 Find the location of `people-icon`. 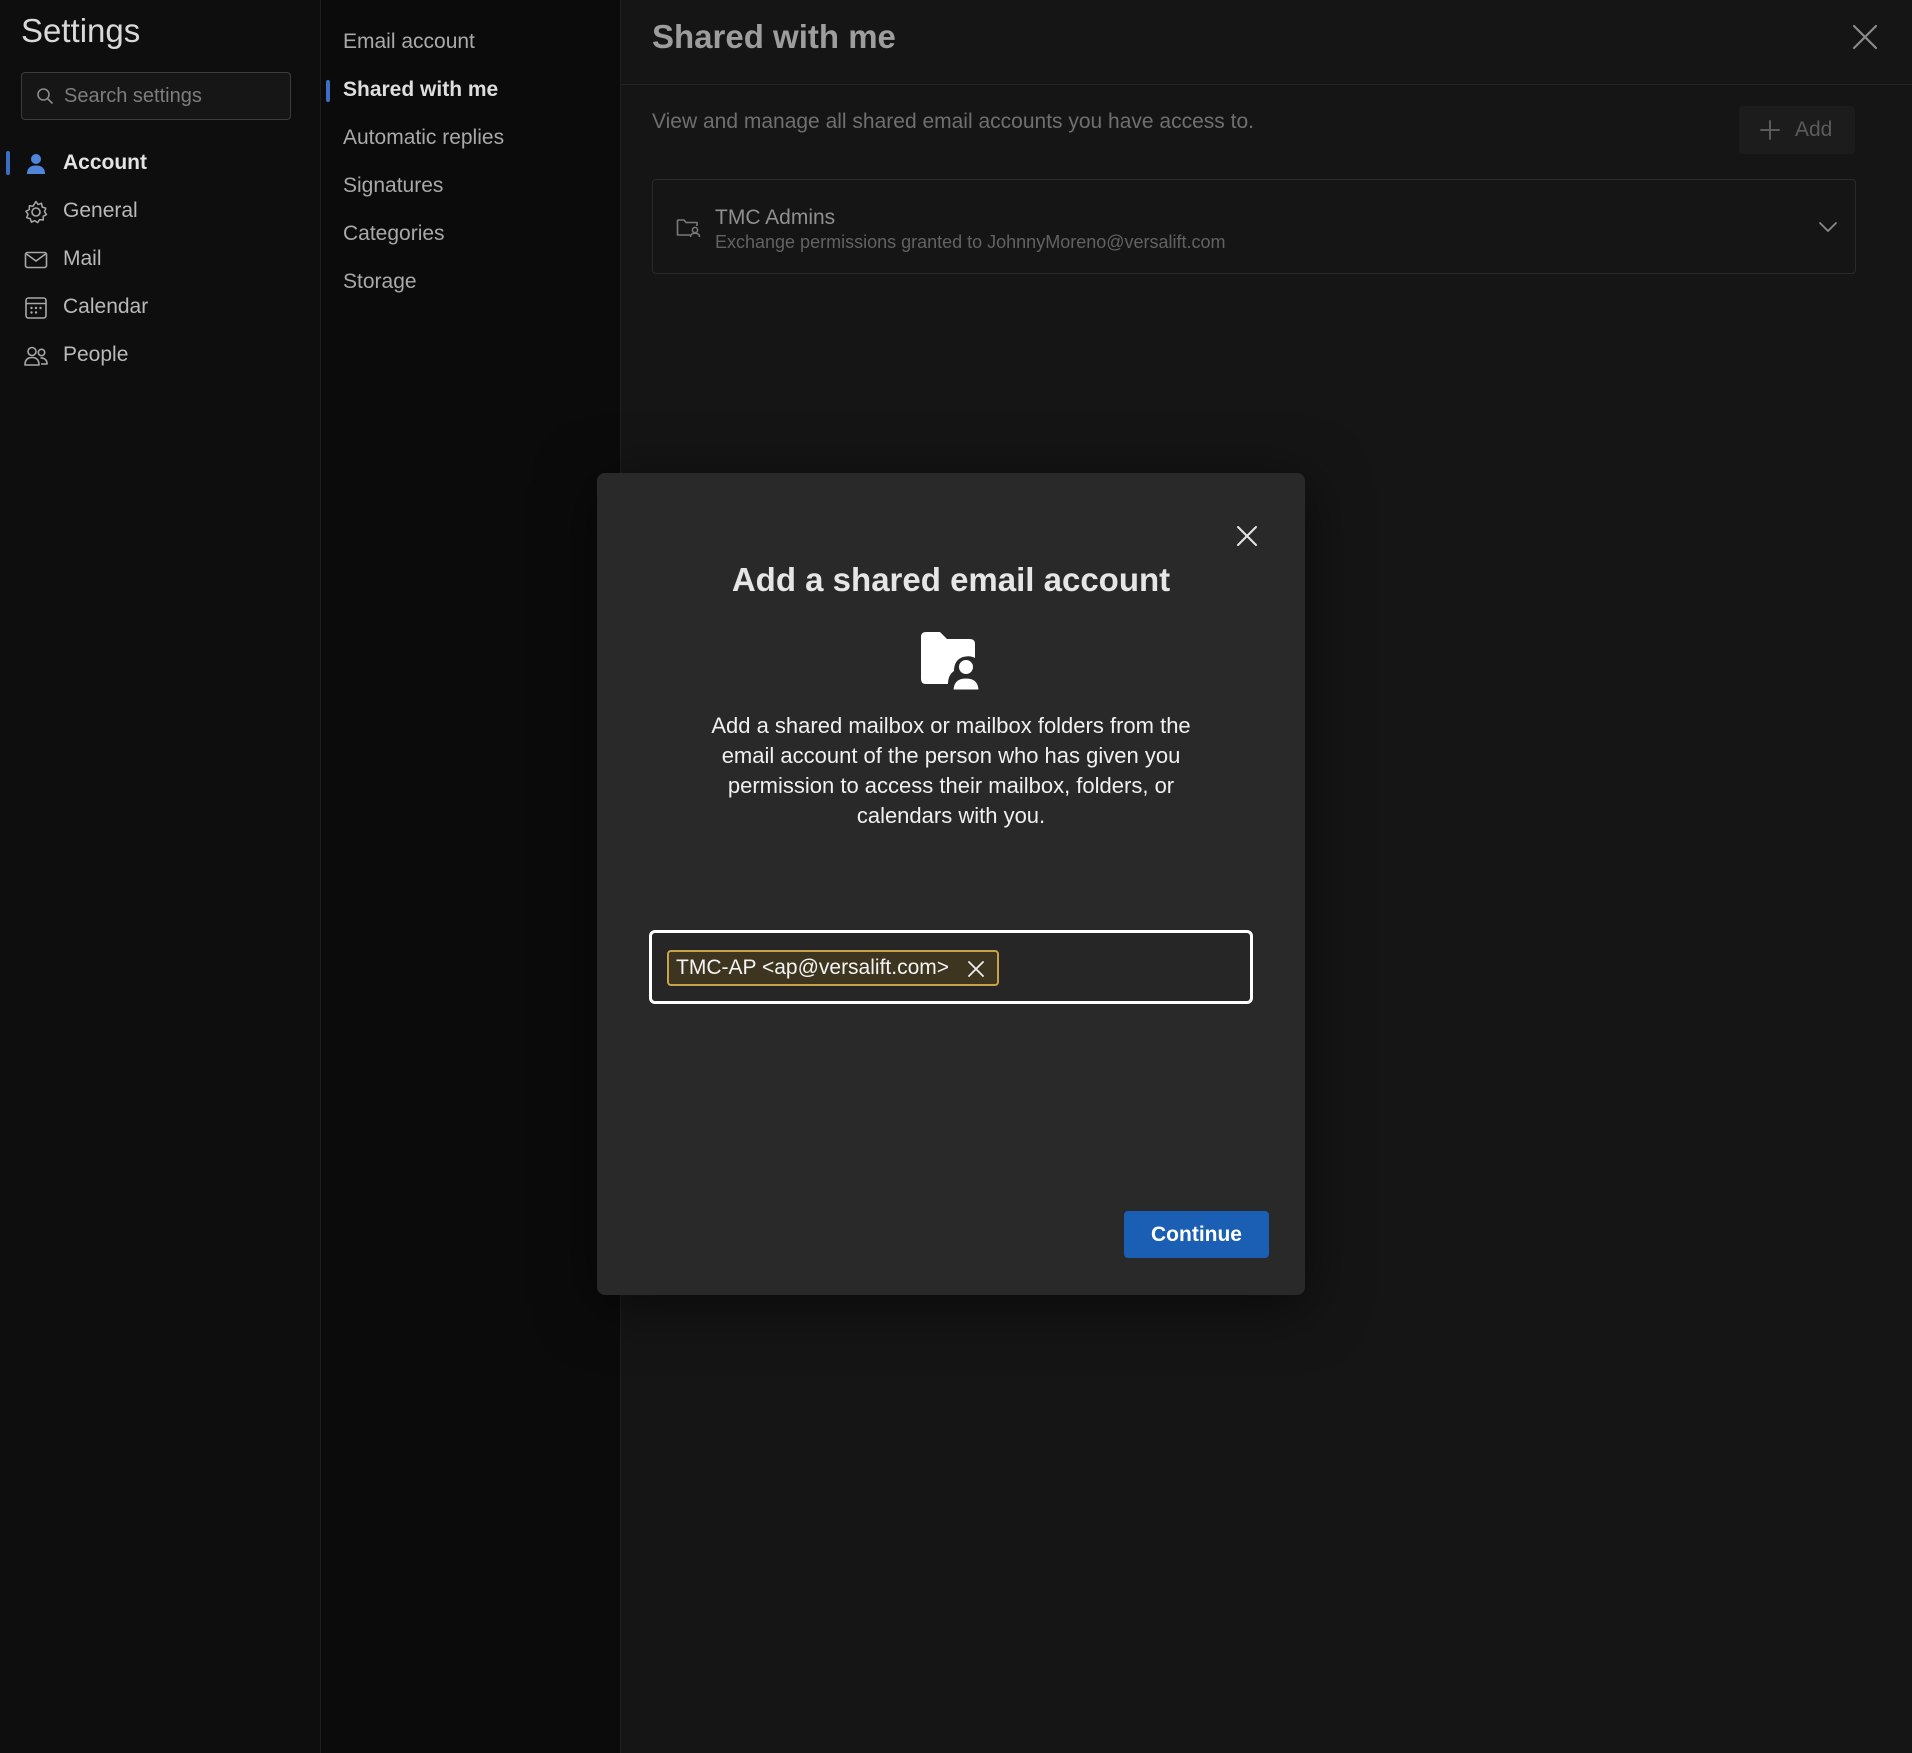

people-icon is located at coordinates (36, 356).